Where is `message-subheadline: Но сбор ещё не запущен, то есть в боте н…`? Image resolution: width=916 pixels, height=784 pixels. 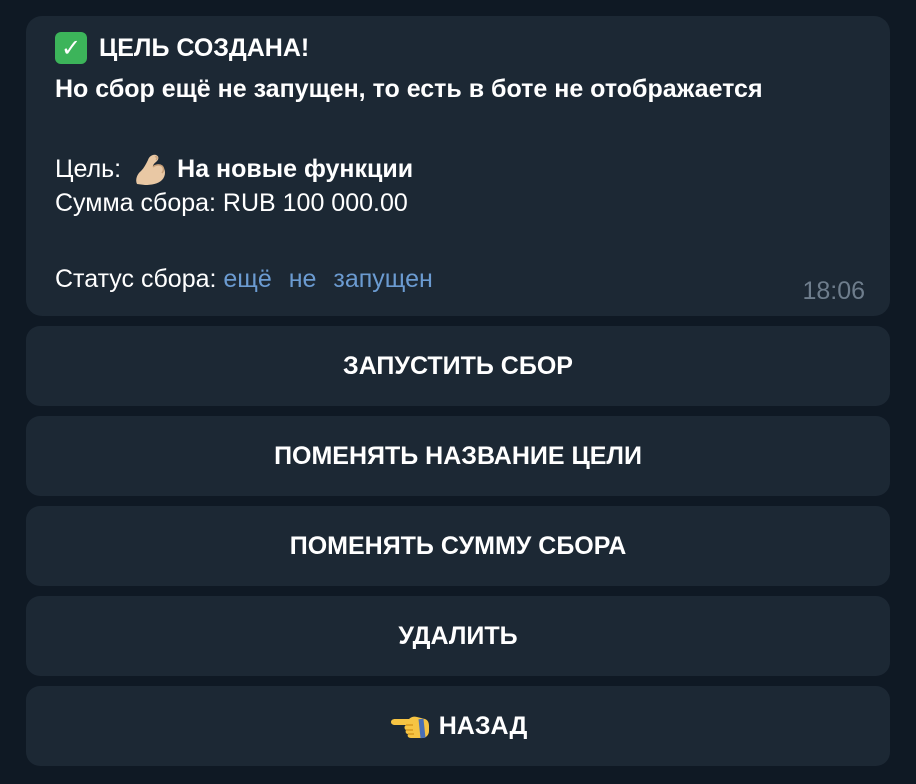
message-subheadline: Но сбор ещё не запущен, то есть в боте н… is located at coordinates (409, 89).